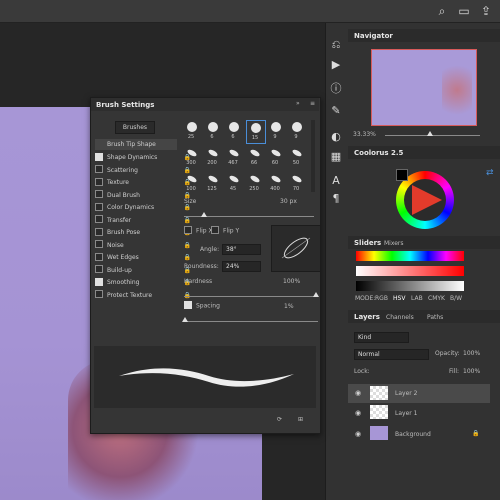  What do you see at coordinates (424, 87) in the screenshot?
I see `navigator-preview` at bounding box center [424, 87].